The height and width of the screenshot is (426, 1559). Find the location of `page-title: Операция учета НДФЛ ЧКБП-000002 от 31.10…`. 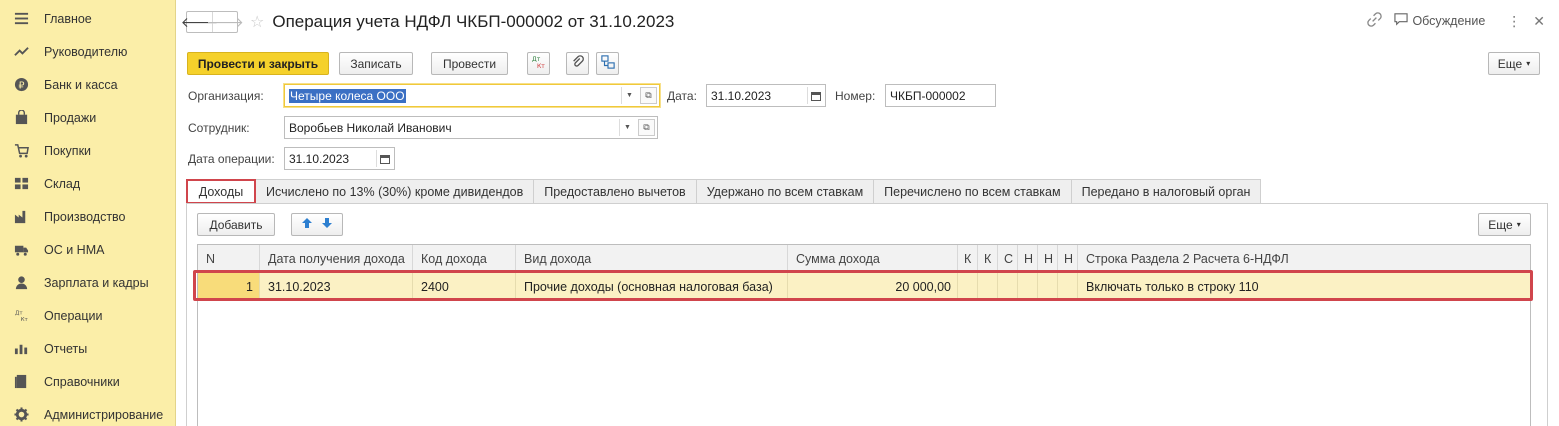

page-title: Операция учета НДФЛ ЧКБП-000002 от 31.10… is located at coordinates (473, 21).